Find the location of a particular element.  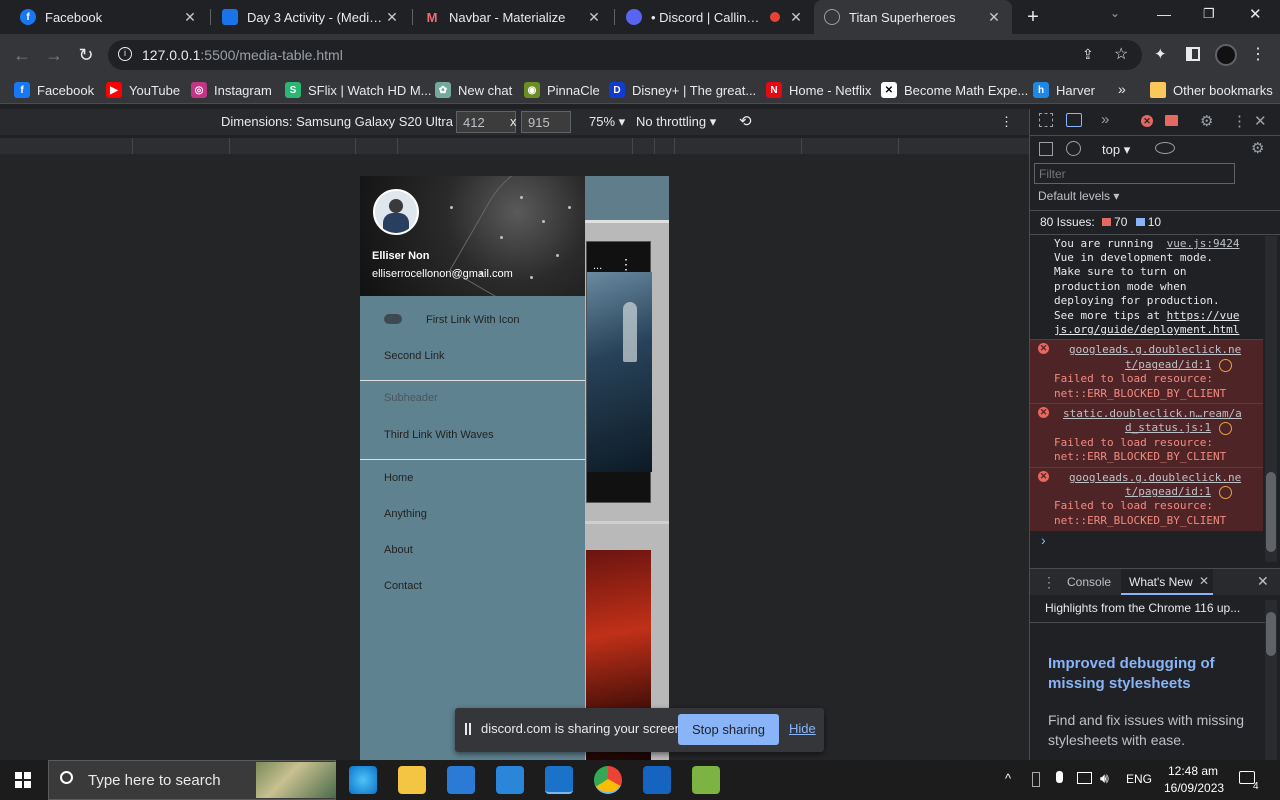

issues-icon is located at coordinates (1171, 120).